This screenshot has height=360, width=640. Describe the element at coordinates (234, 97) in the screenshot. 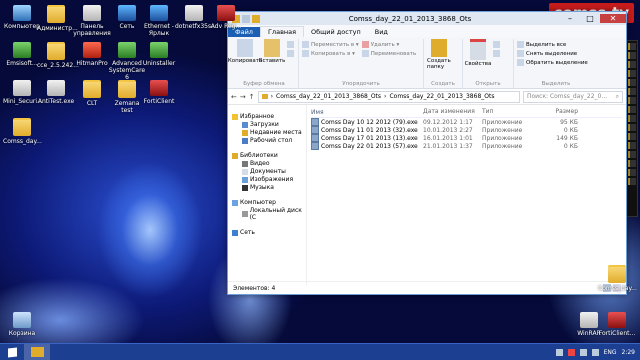

I see `back-button: ←` at that location.